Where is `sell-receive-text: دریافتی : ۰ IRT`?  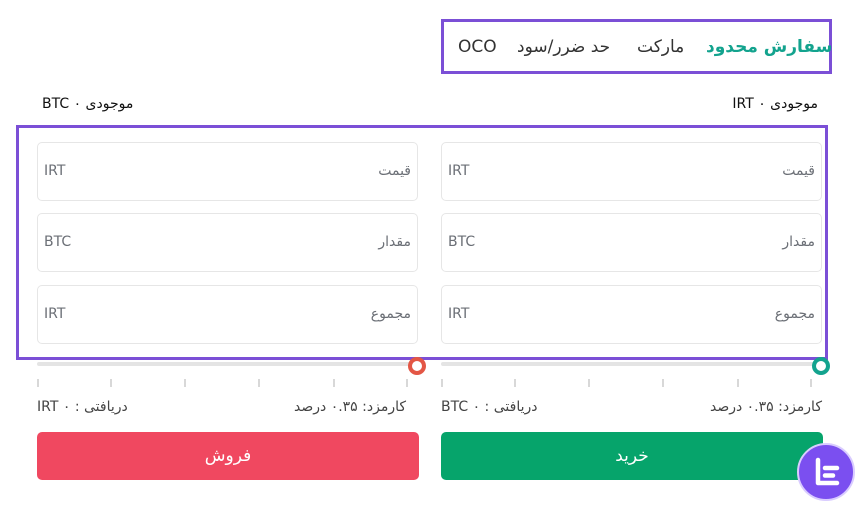
sell-receive-text: دریافتی : ۰ IRT is located at coordinates (82, 407).